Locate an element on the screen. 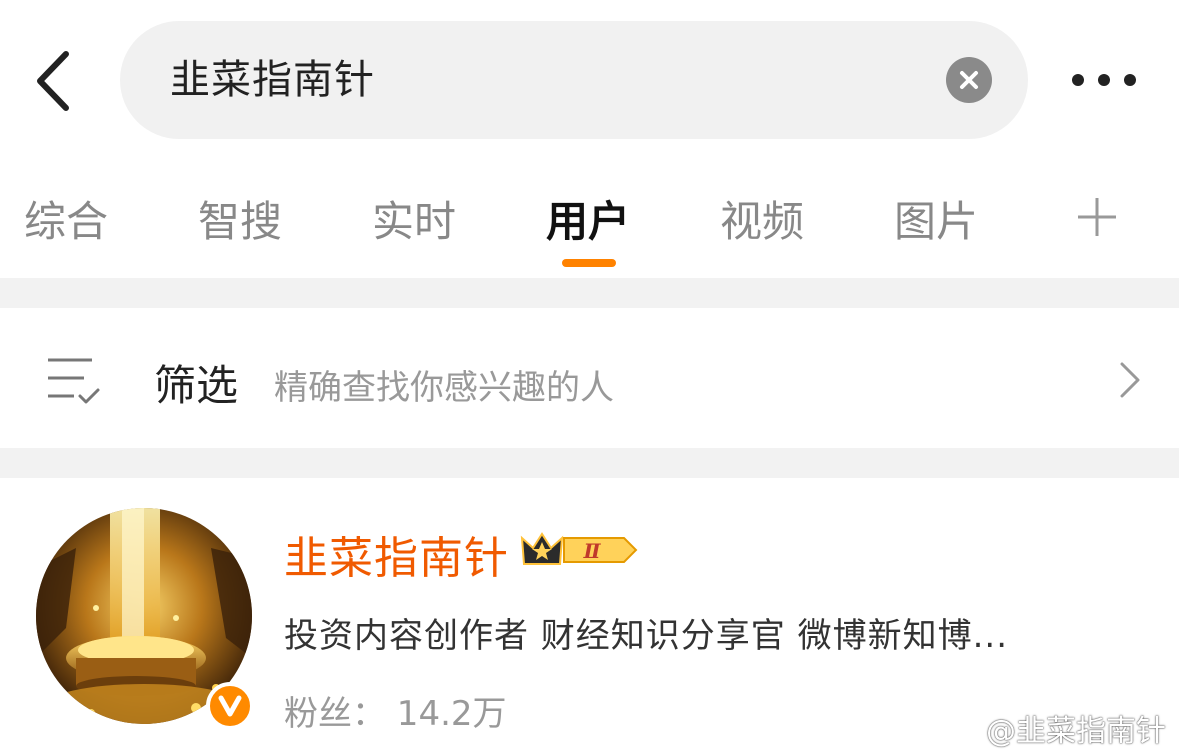  back-icon is located at coordinates (56, 81).